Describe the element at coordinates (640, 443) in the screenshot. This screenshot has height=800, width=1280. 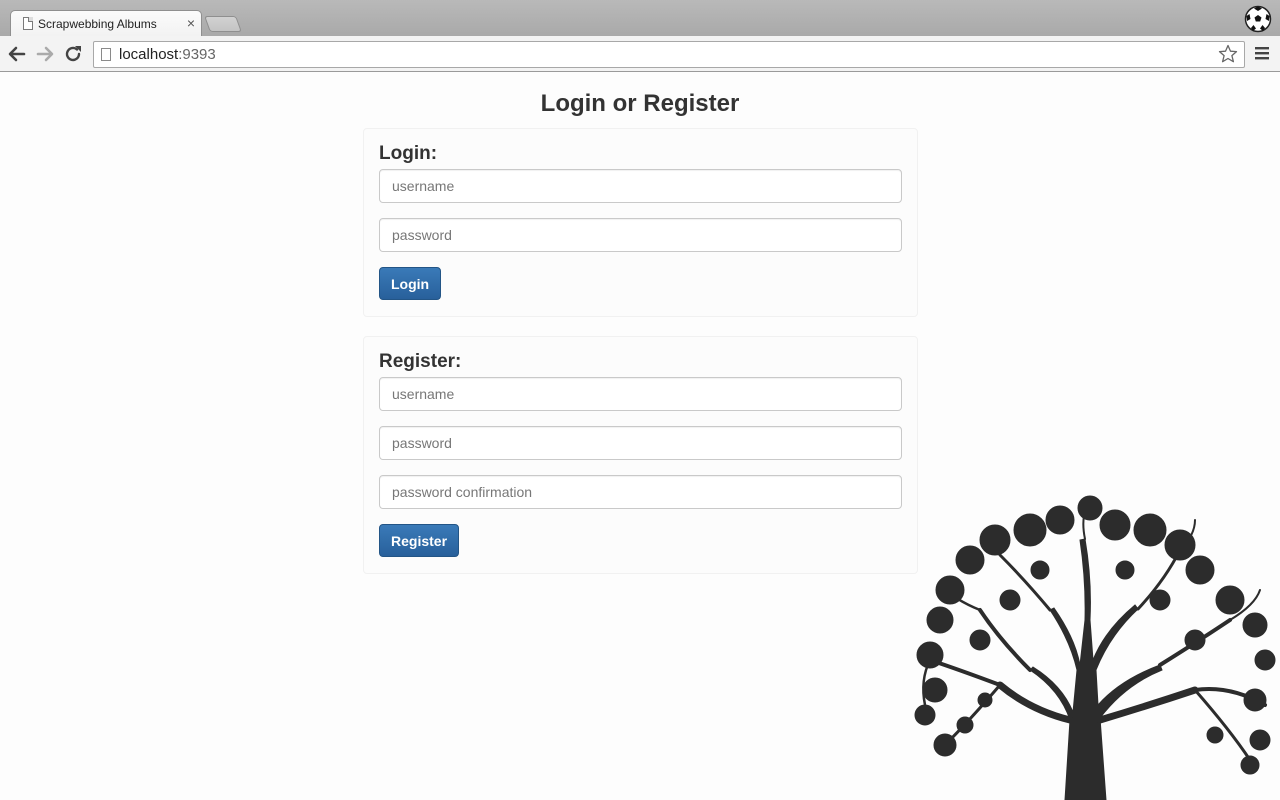
I see `register-password-input` at that location.